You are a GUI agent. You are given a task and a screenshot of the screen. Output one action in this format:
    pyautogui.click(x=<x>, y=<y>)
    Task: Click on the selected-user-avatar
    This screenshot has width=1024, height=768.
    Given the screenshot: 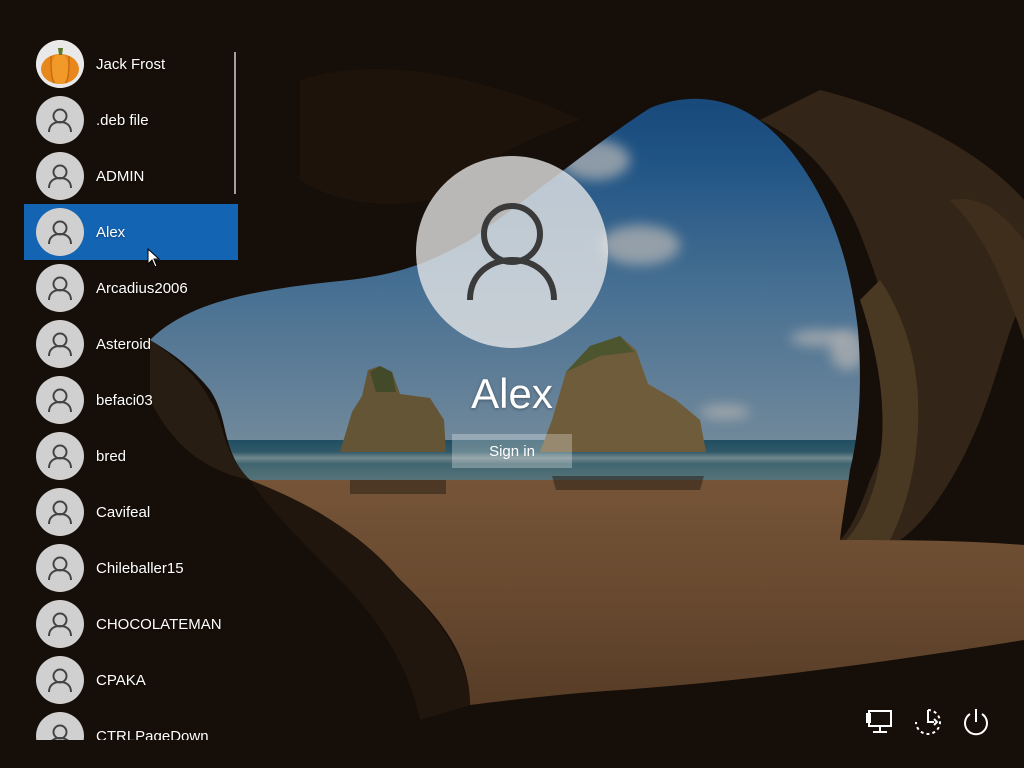 What is the action you would take?
    pyautogui.click(x=512, y=252)
    